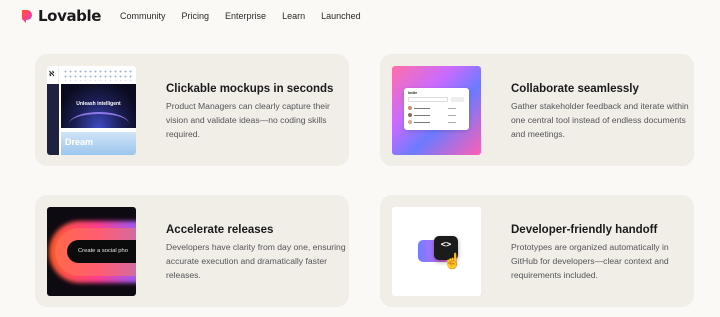 The image size is (720, 317). Describe the element at coordinates (341, 16) in the screenshot. I see `nav-link-launched: Launched` at that location.